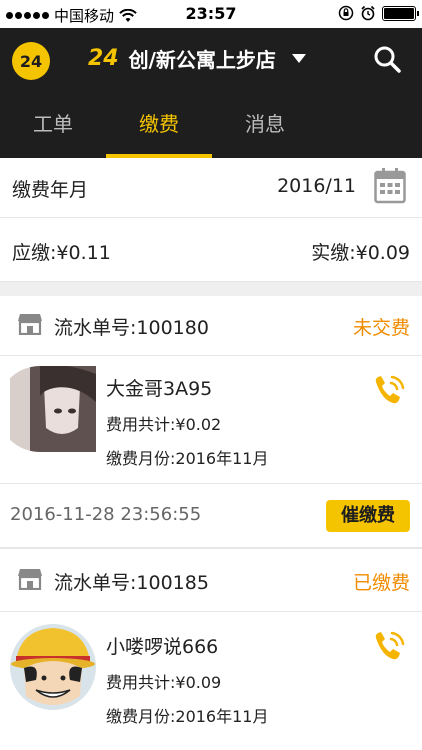 Image resolution: width=422 pixels, height=750 pixels. What do you see at coordinates (162, 647) in the screenshot?
I see `resident-name: 小喽啰说666` at bounding box center [162, 647].